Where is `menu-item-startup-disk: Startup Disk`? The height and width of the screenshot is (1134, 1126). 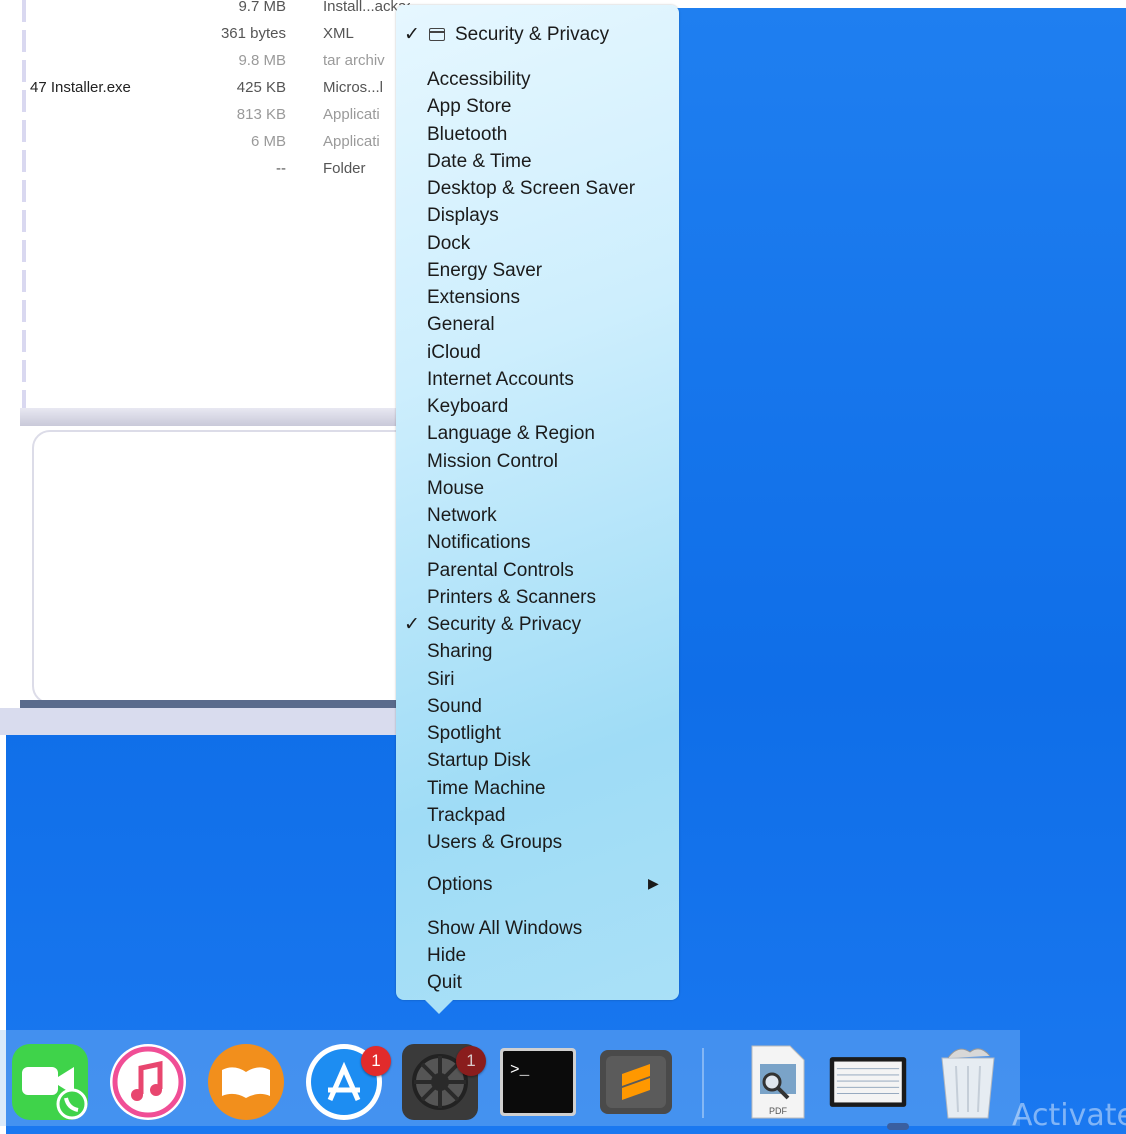
menu-item-startup-disk: Startup Disk is located at coordinates (537, 760).